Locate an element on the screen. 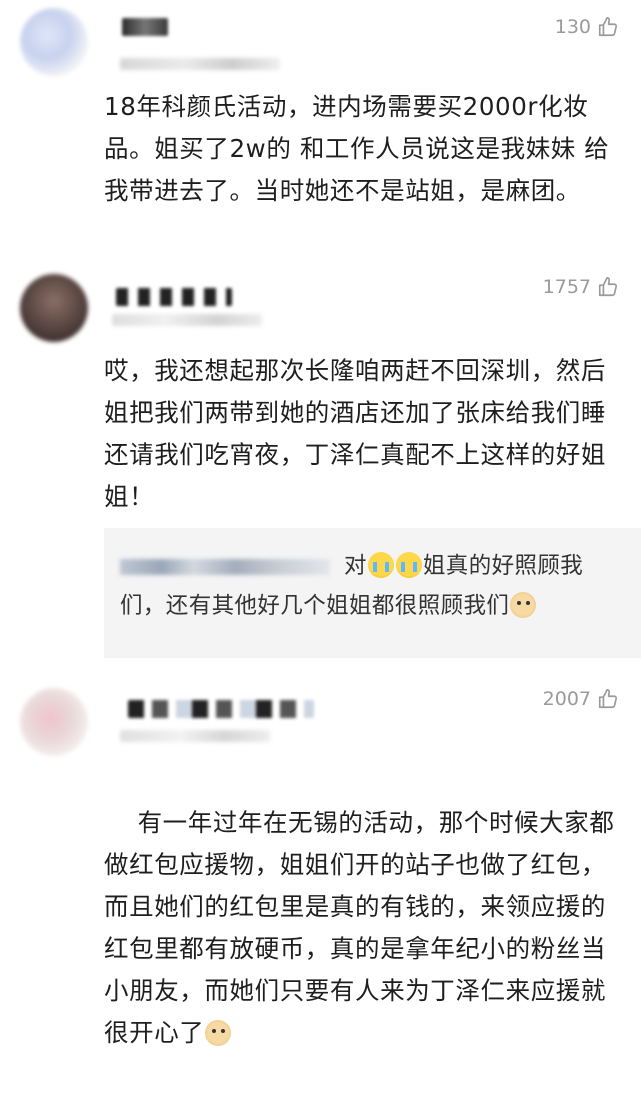  like-button: 1757 is located at coordinates (581, 287).